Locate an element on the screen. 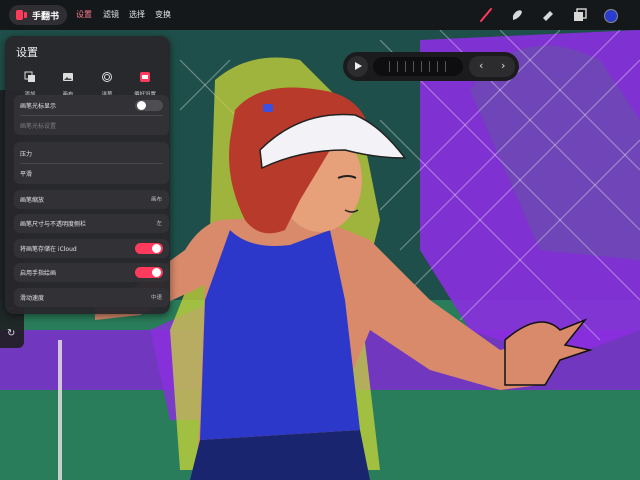 This screenshot has width=640, height=480. menu-filters: 滤镜 is located at coordinates (111, 14).